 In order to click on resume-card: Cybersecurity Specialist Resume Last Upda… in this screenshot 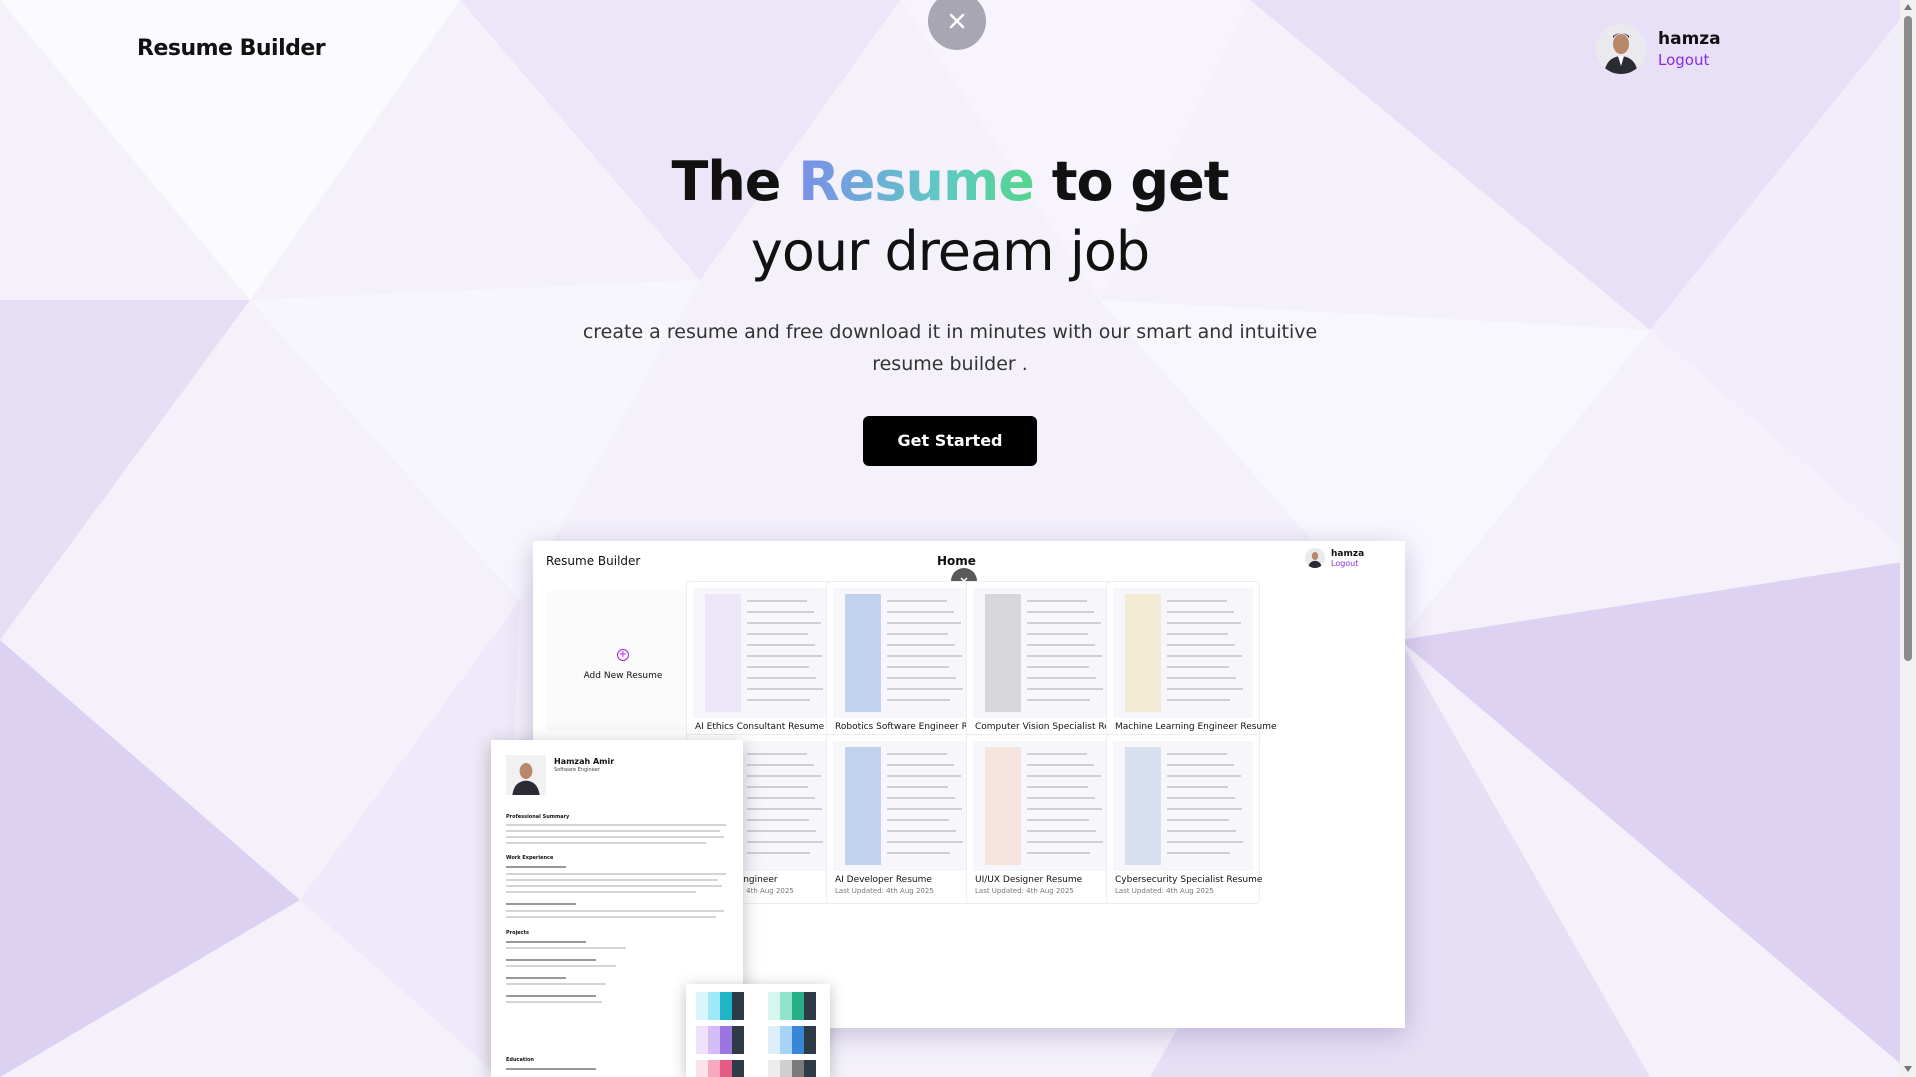, I will do `click(1184, 819)`.